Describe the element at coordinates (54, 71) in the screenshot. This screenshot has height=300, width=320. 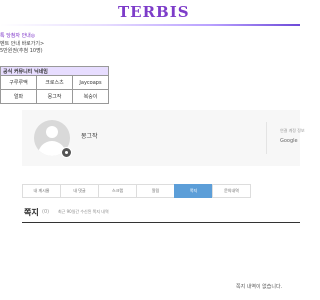
I see `table-header: 공식 커뮤니티 닉네임` at that location.